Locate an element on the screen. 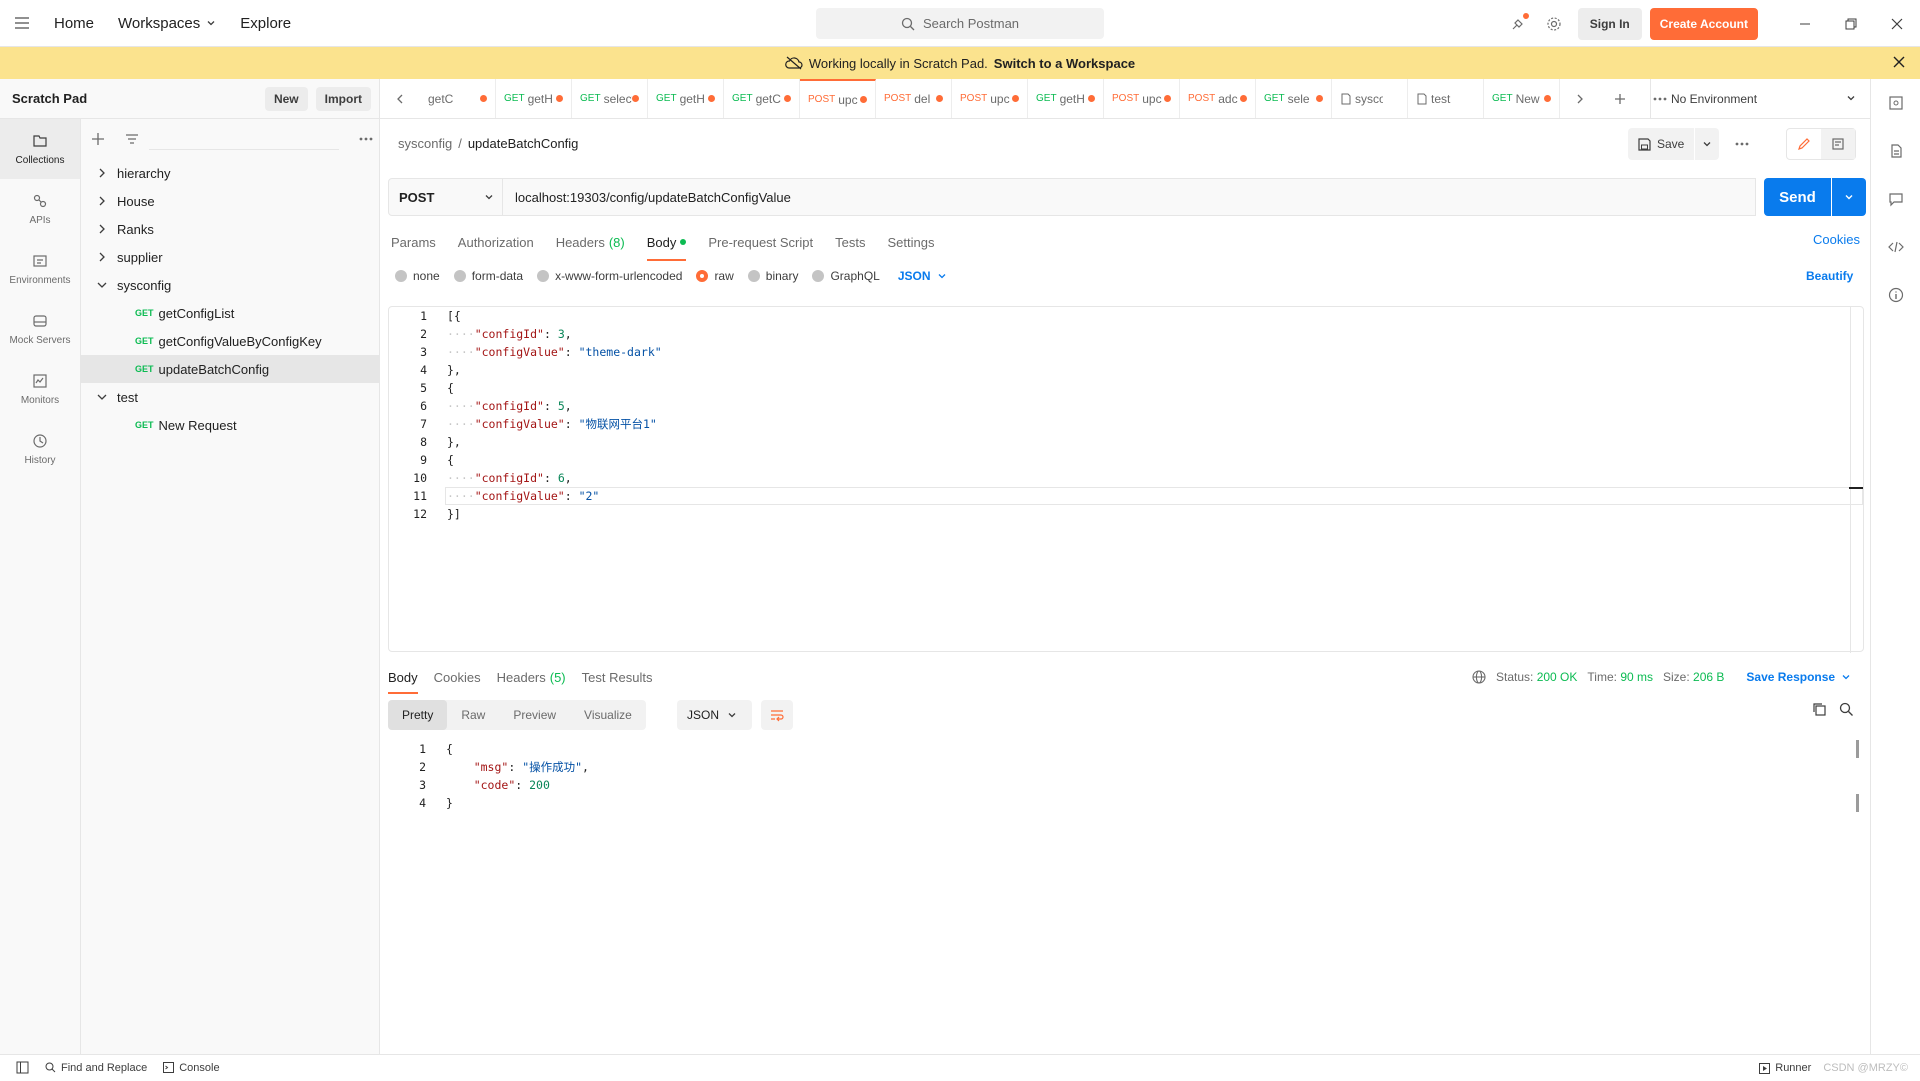 The width and height of the screenshot is (1920, 1081). hamburger-menu-icon is located at coordinates (22, 23).